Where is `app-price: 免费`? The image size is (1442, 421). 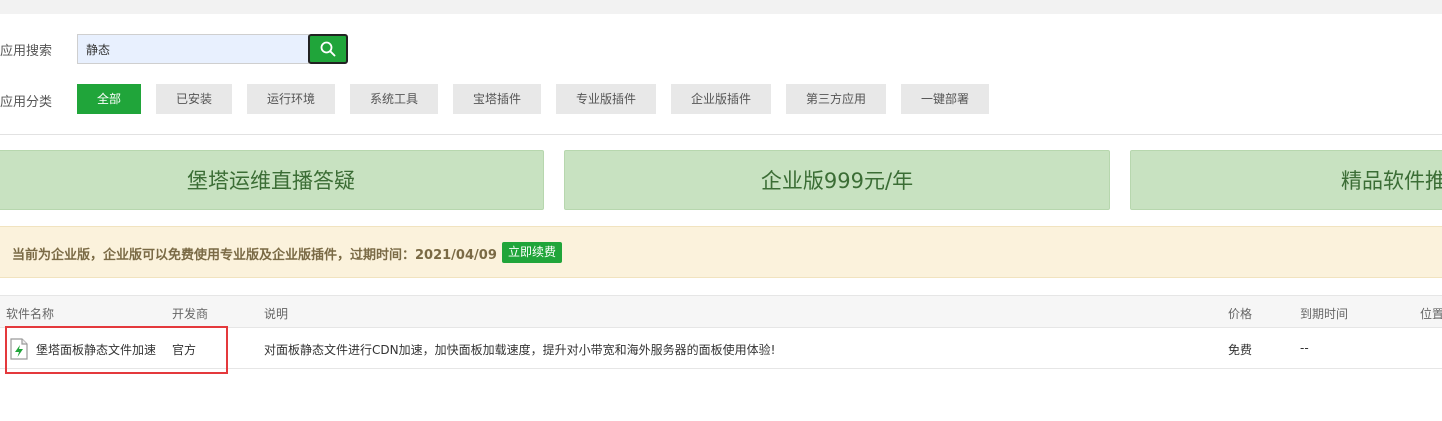 app-price: 免费 is located at coordinates (1240, 350).